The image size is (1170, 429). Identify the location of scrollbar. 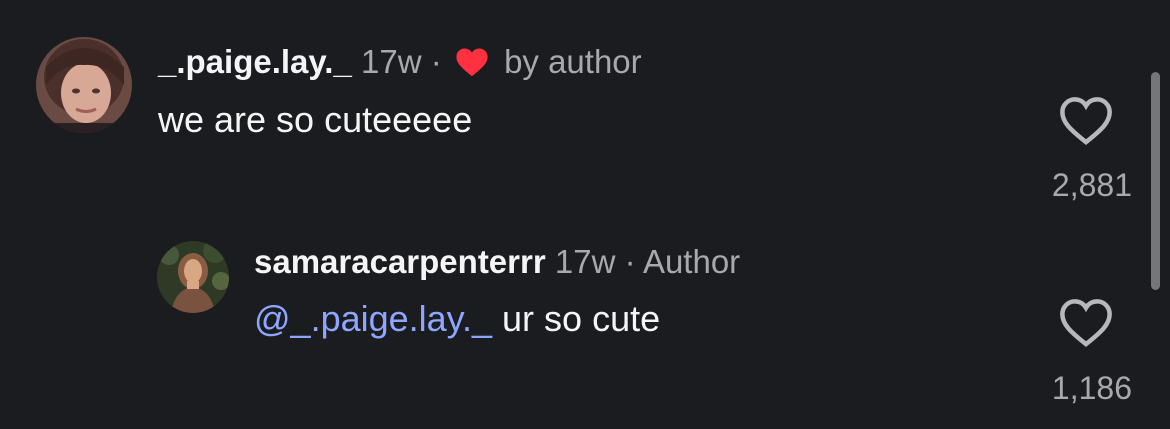
(1155, 181).